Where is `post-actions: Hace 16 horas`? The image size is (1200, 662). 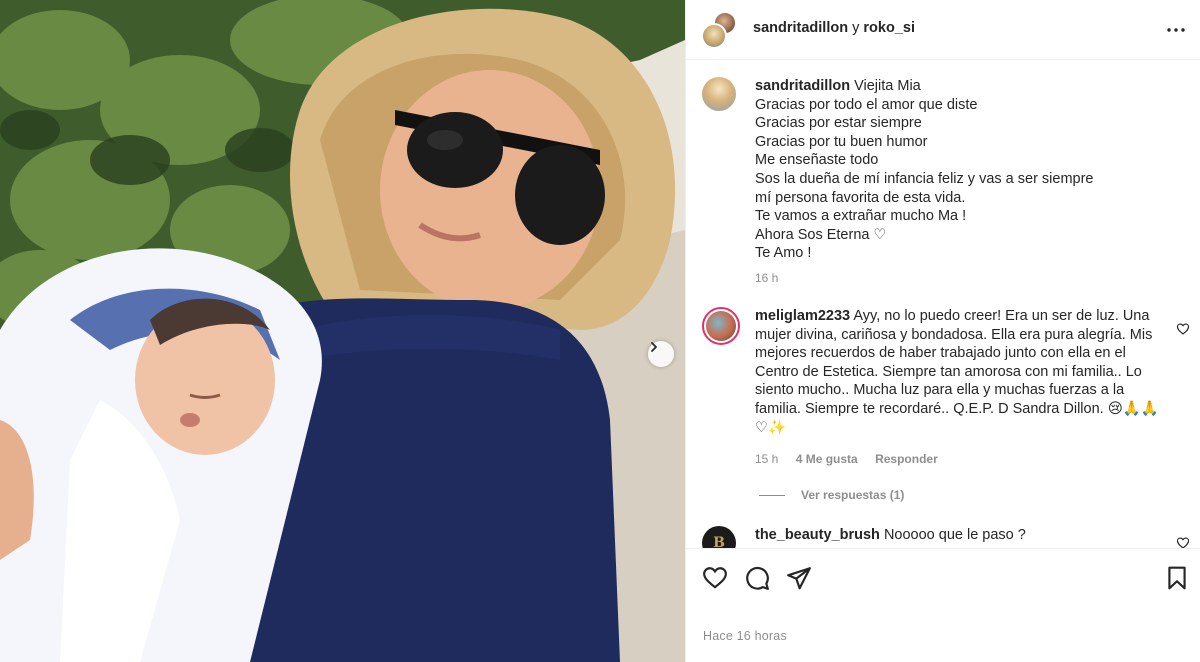 post-actions: Hace 16 horas is located at coordinates (943, 605).